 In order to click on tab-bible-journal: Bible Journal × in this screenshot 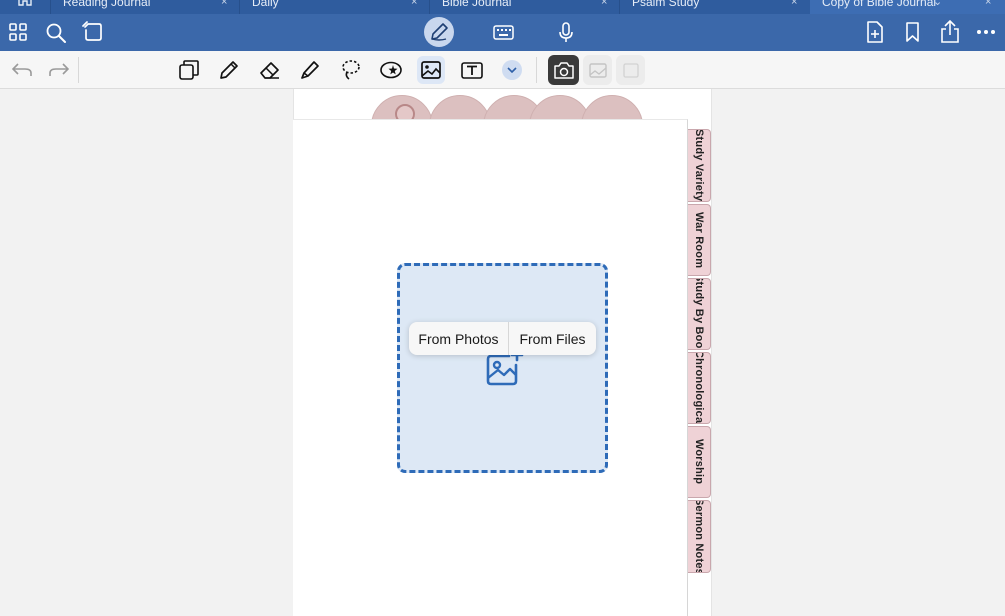, I will do `click(524, 7)`.